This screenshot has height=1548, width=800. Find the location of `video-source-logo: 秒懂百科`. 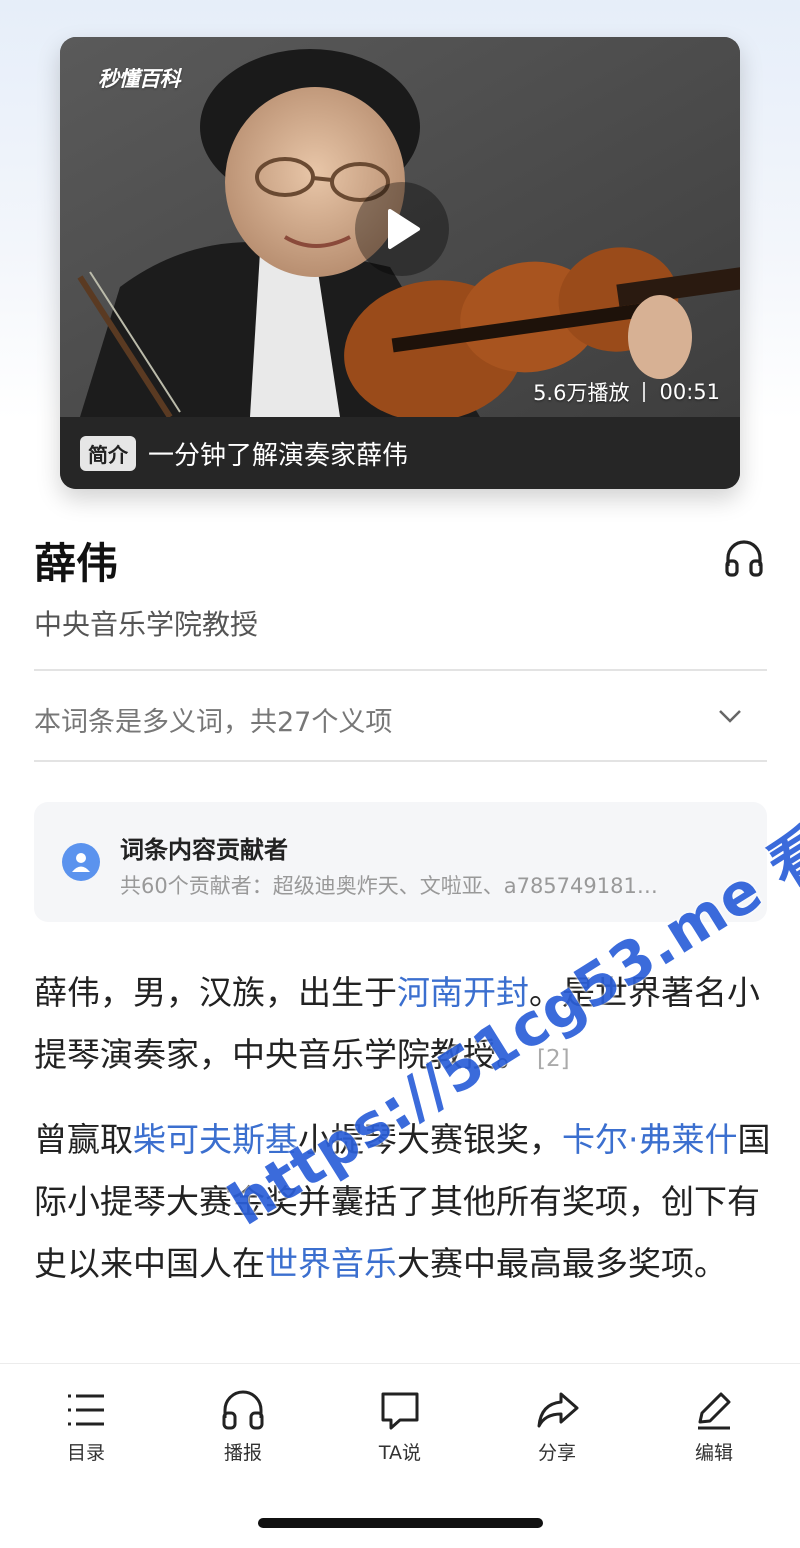

video-source-logo: 秒懂百科 is located at coordinates (139, 79).